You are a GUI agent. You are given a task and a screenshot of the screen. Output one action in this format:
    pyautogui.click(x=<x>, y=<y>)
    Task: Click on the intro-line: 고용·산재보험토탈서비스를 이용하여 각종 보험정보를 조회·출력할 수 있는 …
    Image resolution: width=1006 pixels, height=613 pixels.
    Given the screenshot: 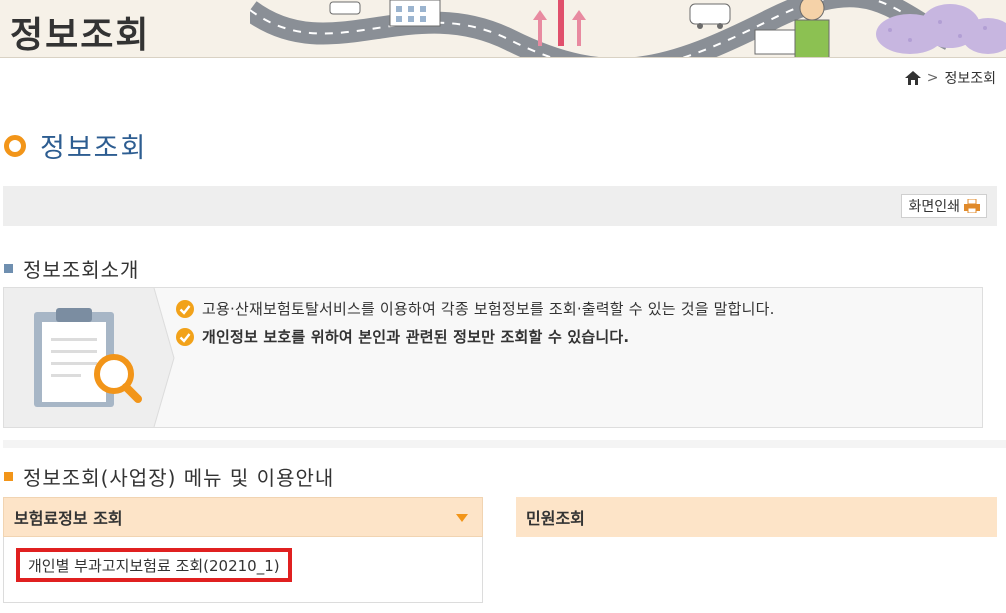 What is the action you would take?
    pyautogui.click(x=475, y=308)
    